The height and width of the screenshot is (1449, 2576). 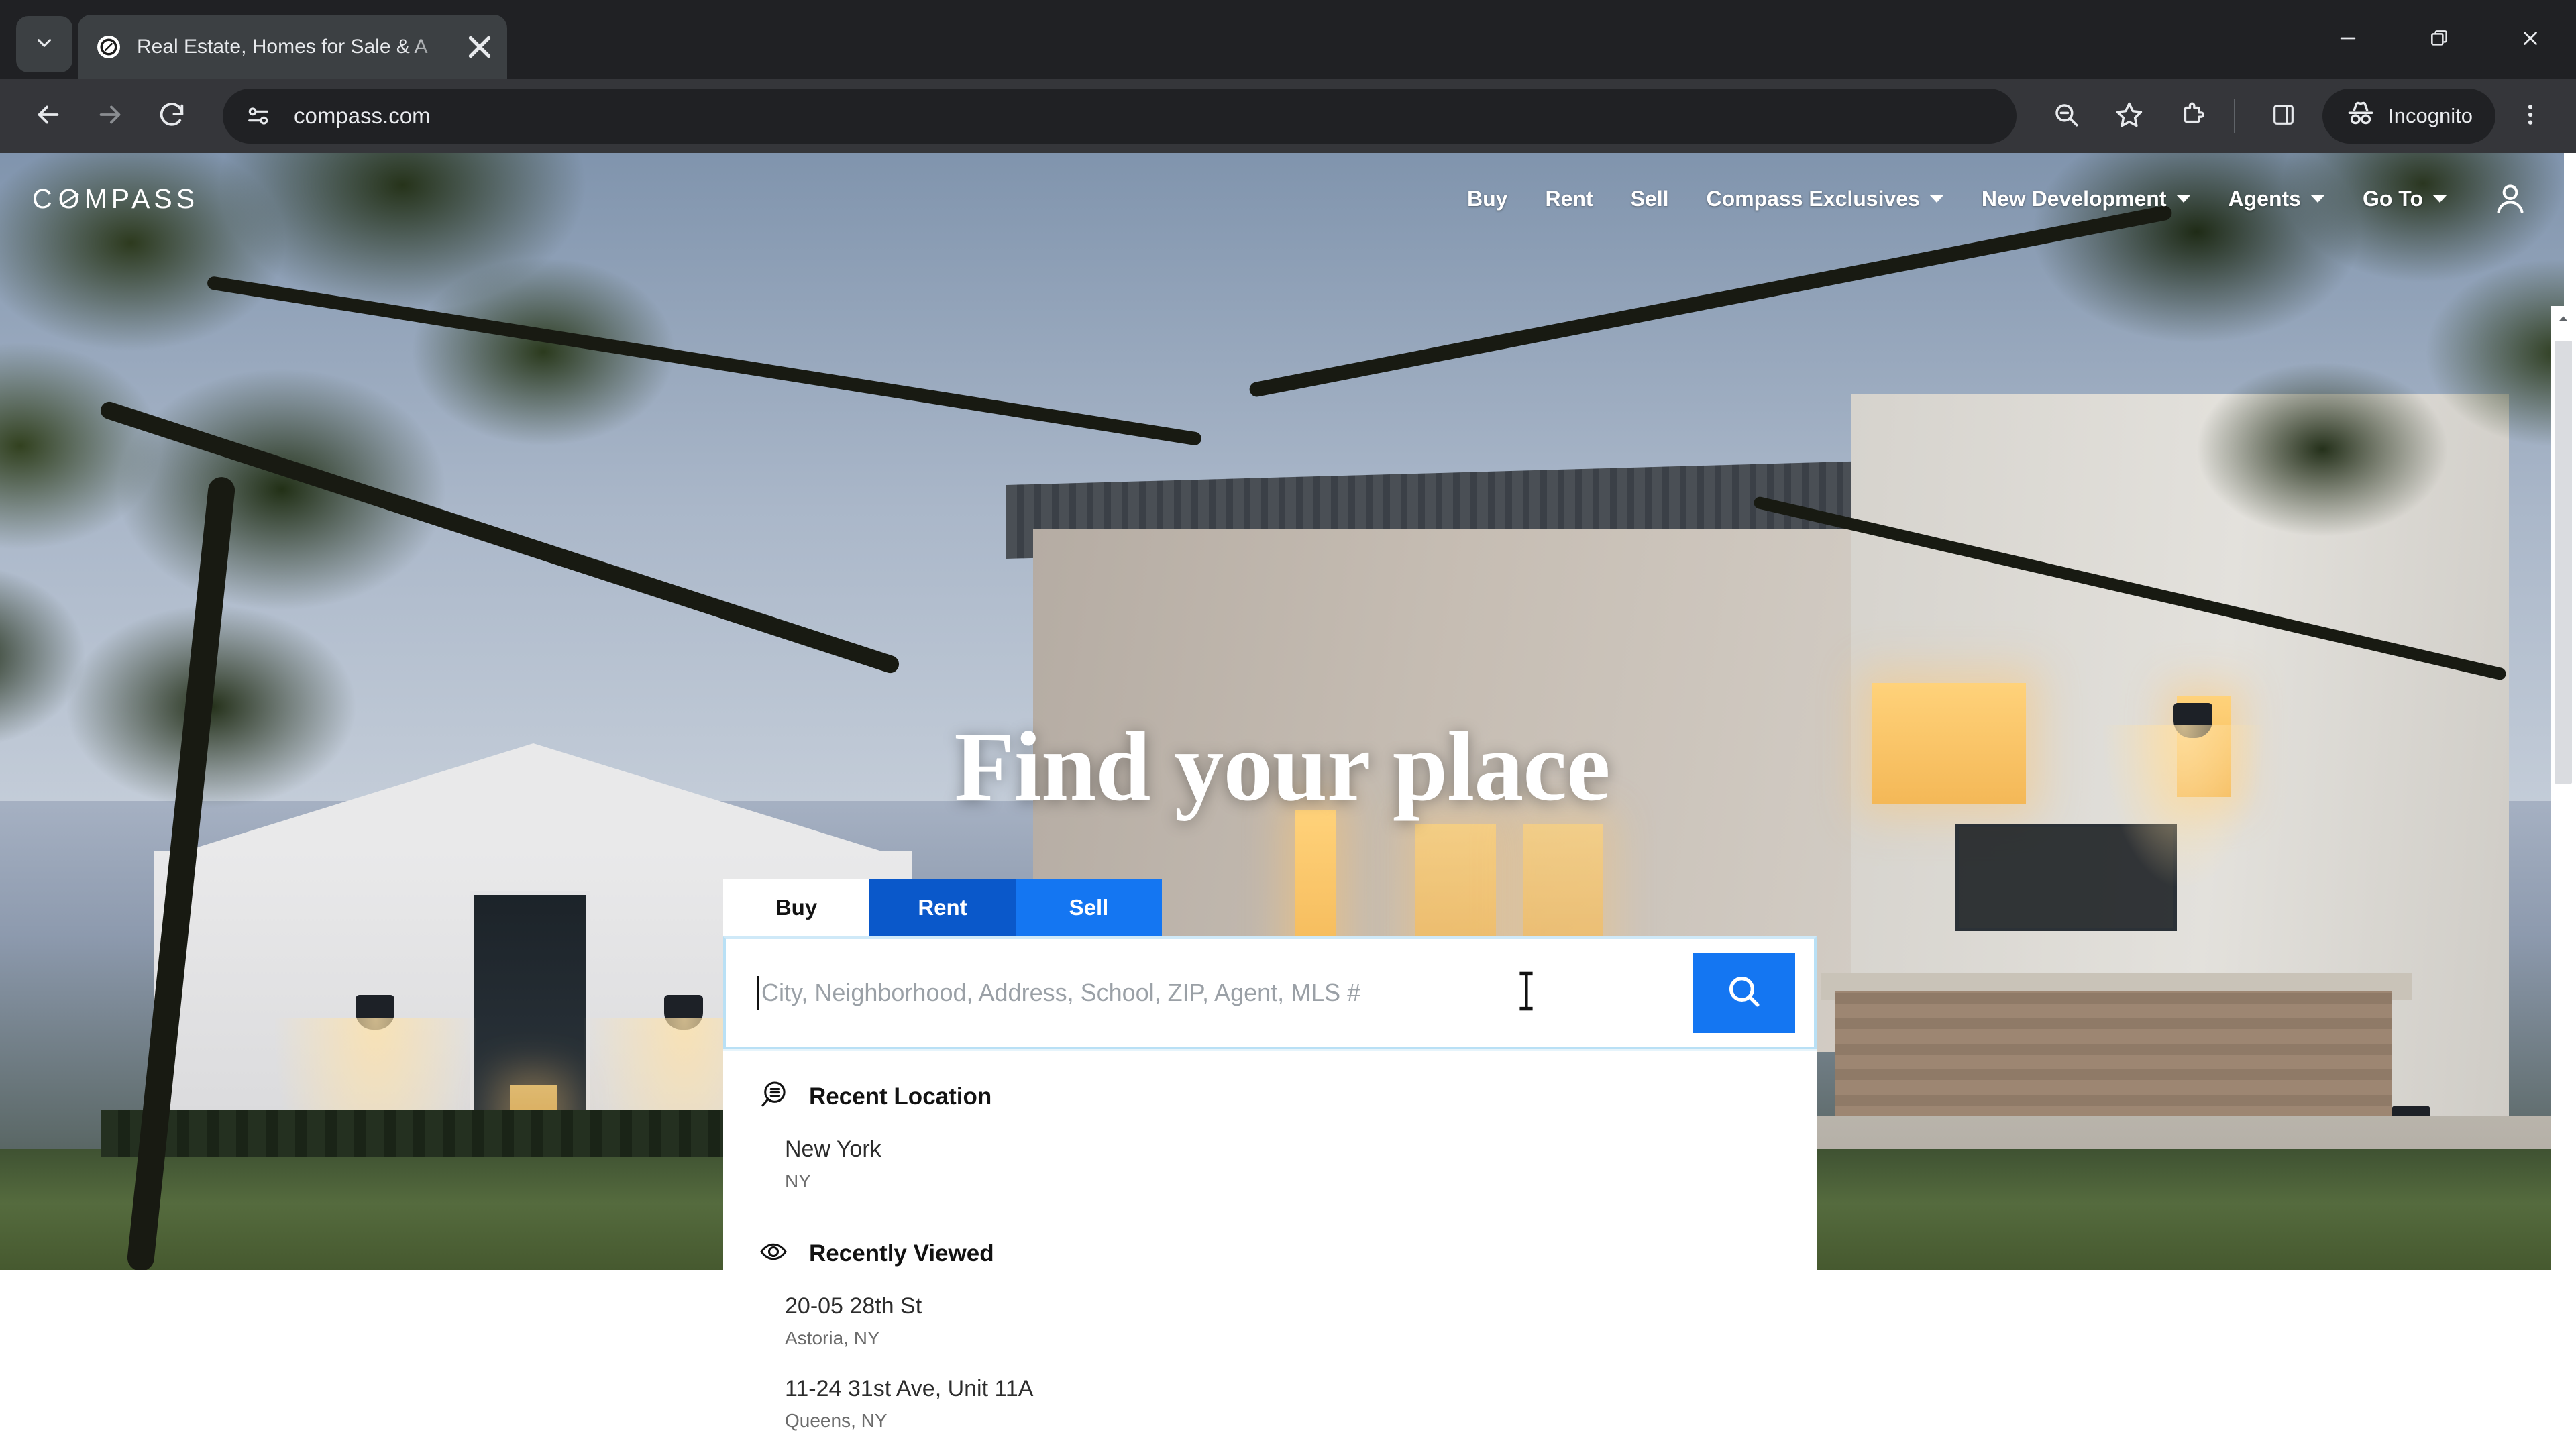 What do you see at coordinates (282, 47) in the screenshot?
I see `tab-title: Real Estate, Homes for Sale & A` at bounding box center [282, 47].